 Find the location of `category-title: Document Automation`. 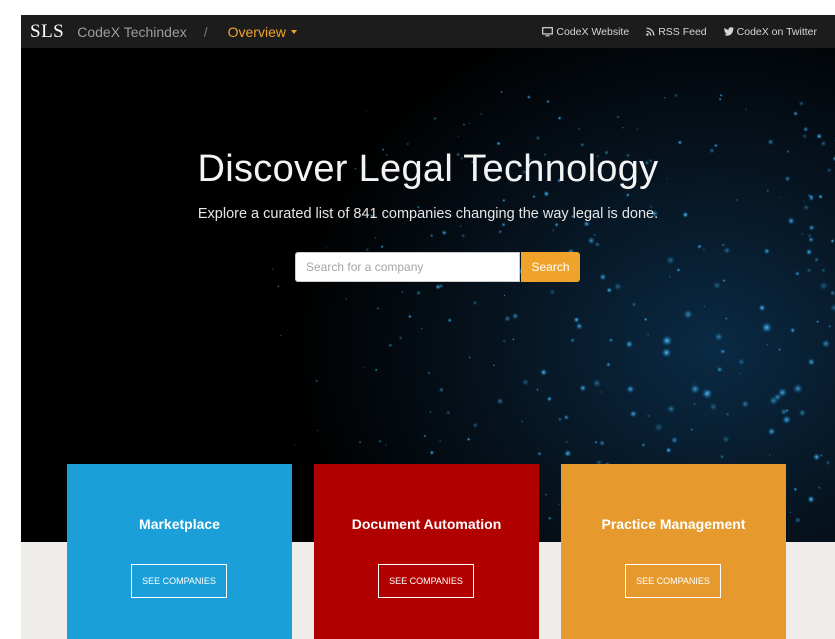

category-title: Document Automation is located at coordinates (426, 524).